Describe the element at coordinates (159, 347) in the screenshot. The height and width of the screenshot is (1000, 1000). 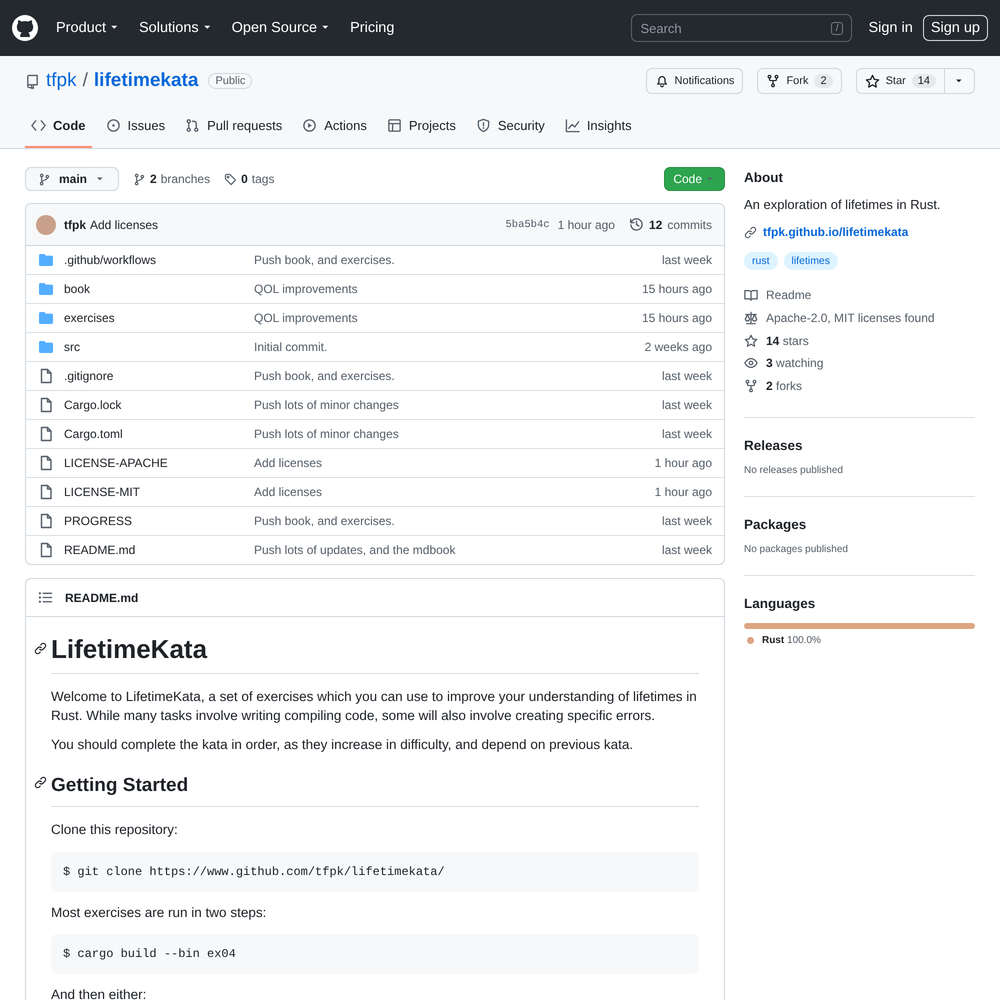
I see `folder-link: src` at that location.